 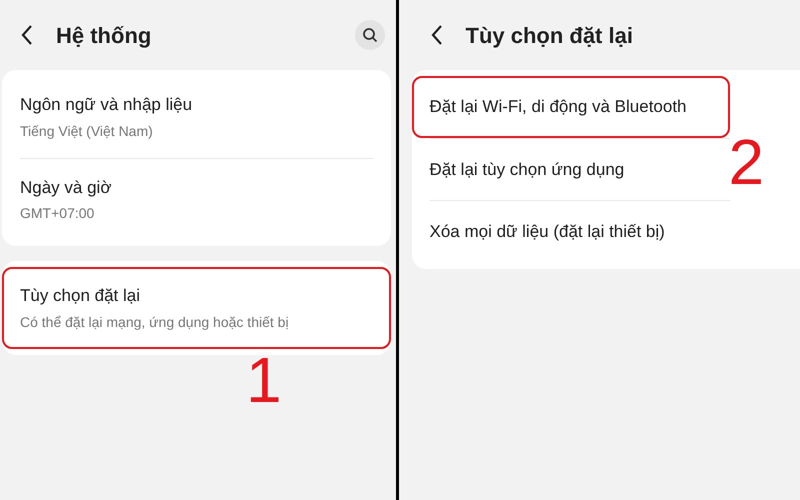 I want to click on step-number: 2, so click(x=746, y=162).